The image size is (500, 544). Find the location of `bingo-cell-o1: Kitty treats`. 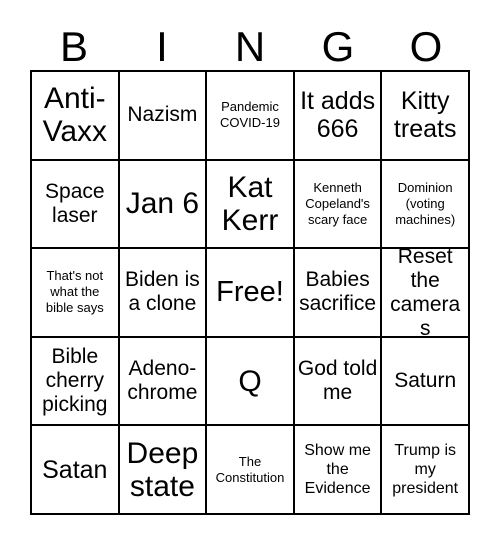

bingo-cell-o1: Kitty treats is located at coordinates (426, 116).